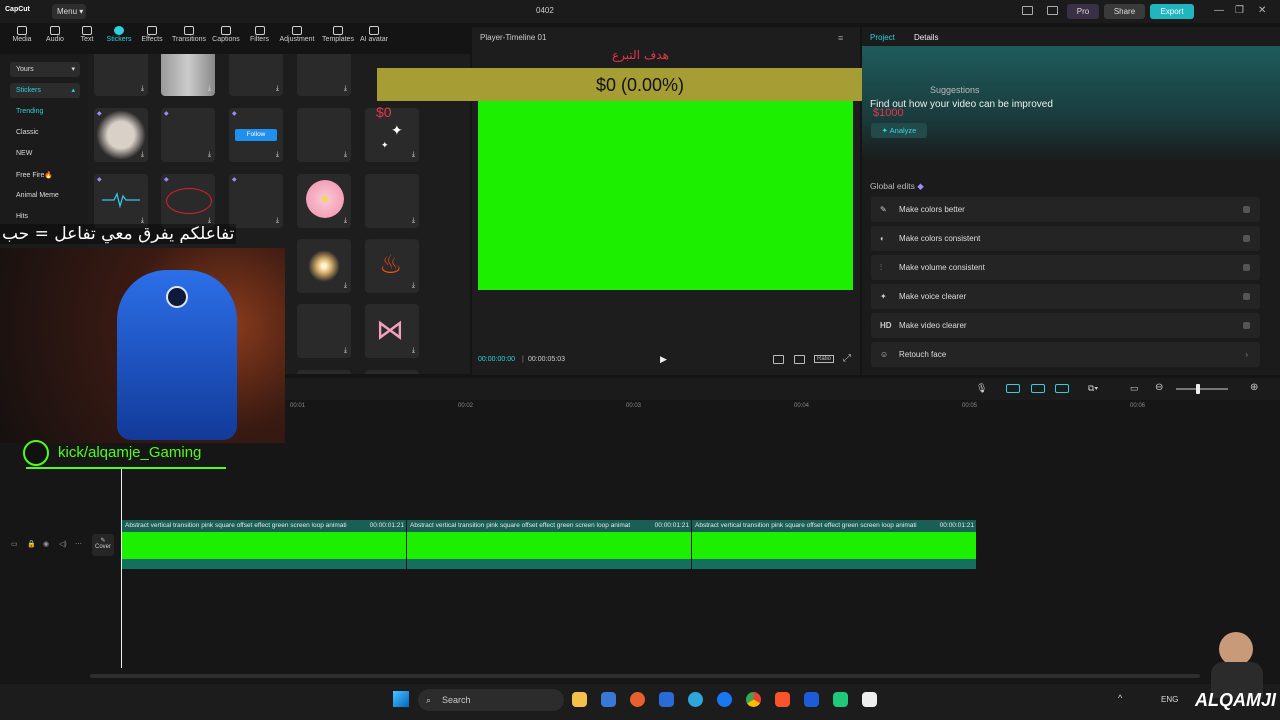 Image resolution: width=1280 pixels, height=720 pixels. Describe the element at coordinates (1159, 387) in the screenshot. I see `zoom-out-icon: ⊖` at that location.